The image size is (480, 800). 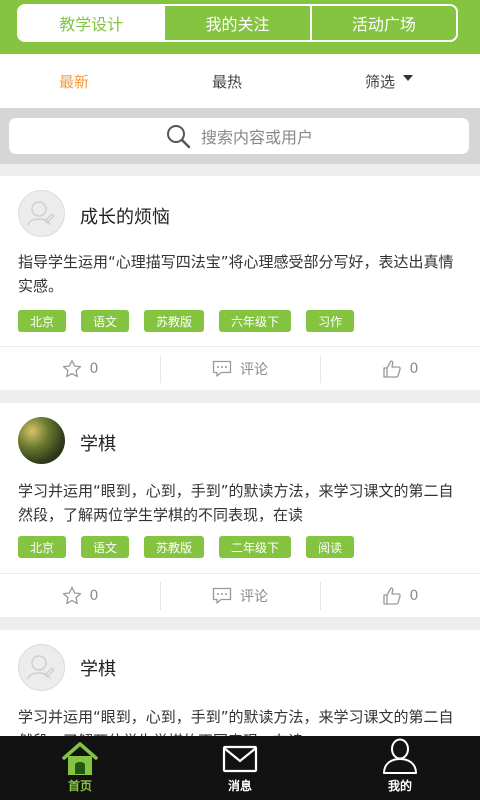 I want to click on nav-home: 首页, so click(x=80, y=768).